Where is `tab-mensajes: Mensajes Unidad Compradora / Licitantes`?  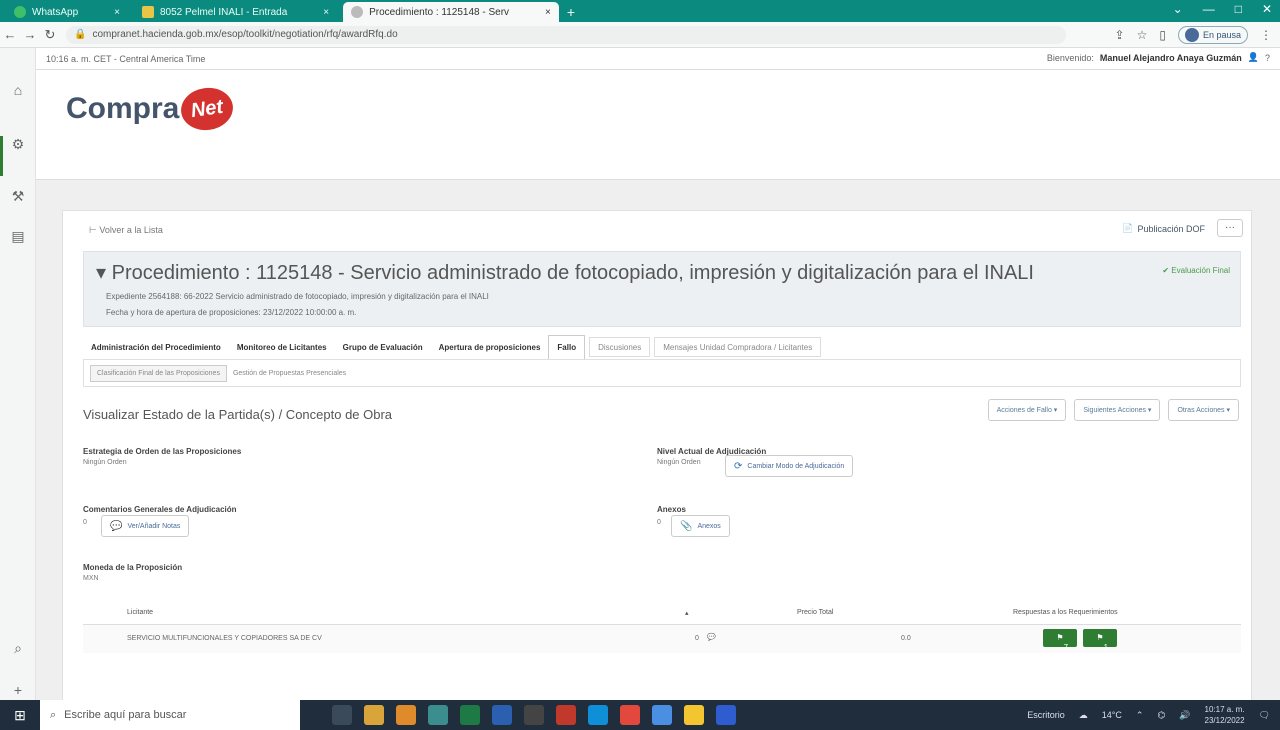
tab-mensajes: Mensajes Unidad Compradora / Licitantes is located at coordinates (738, 347).